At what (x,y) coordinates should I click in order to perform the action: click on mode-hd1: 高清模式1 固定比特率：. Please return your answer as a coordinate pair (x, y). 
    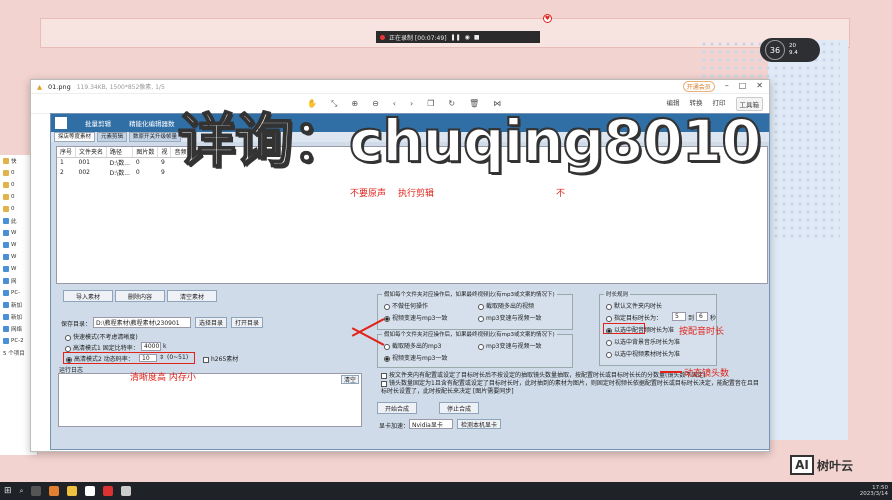
    Looking at the image, I should click on (102, 347).